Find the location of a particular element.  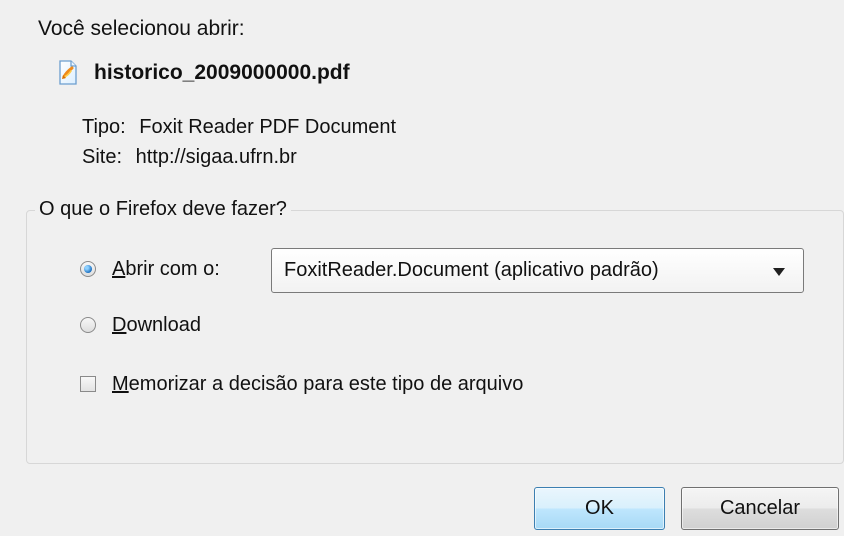

file-row: historico_2009000000.pdf is located at coordinates (202, 73).